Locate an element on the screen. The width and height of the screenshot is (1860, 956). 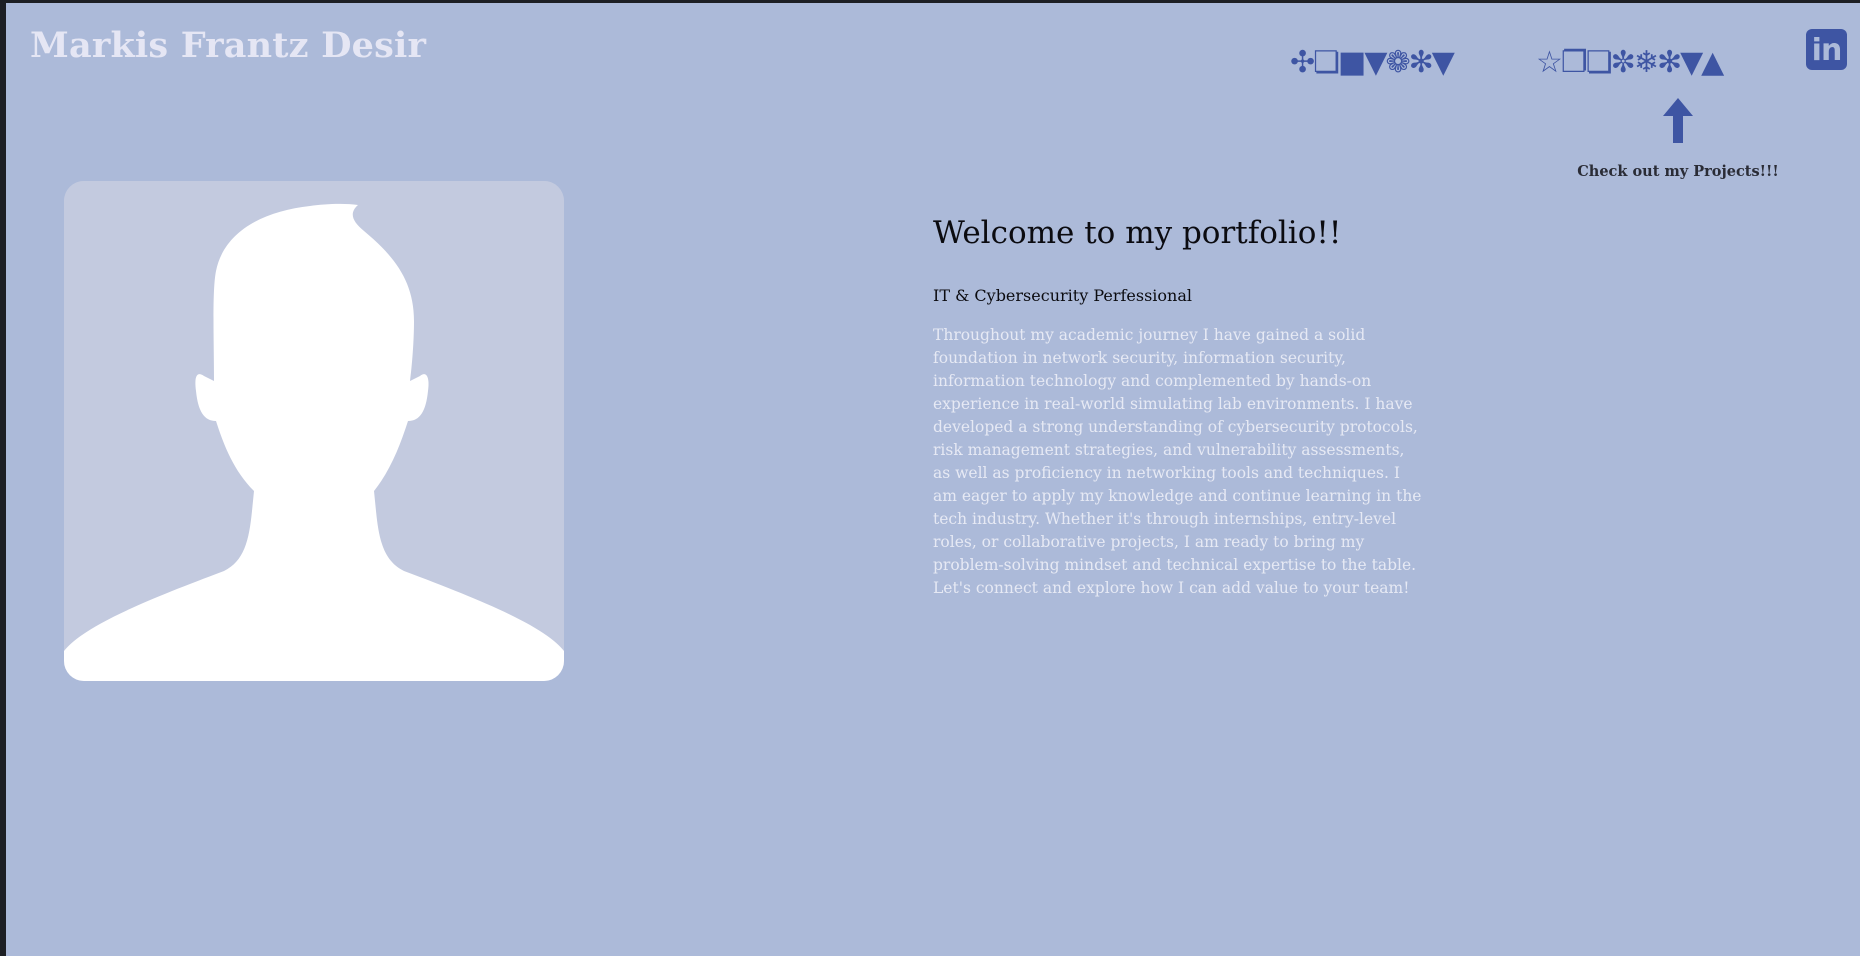
projects-hint: Check out my Projects!!! is located at coordinates (1678, 171).